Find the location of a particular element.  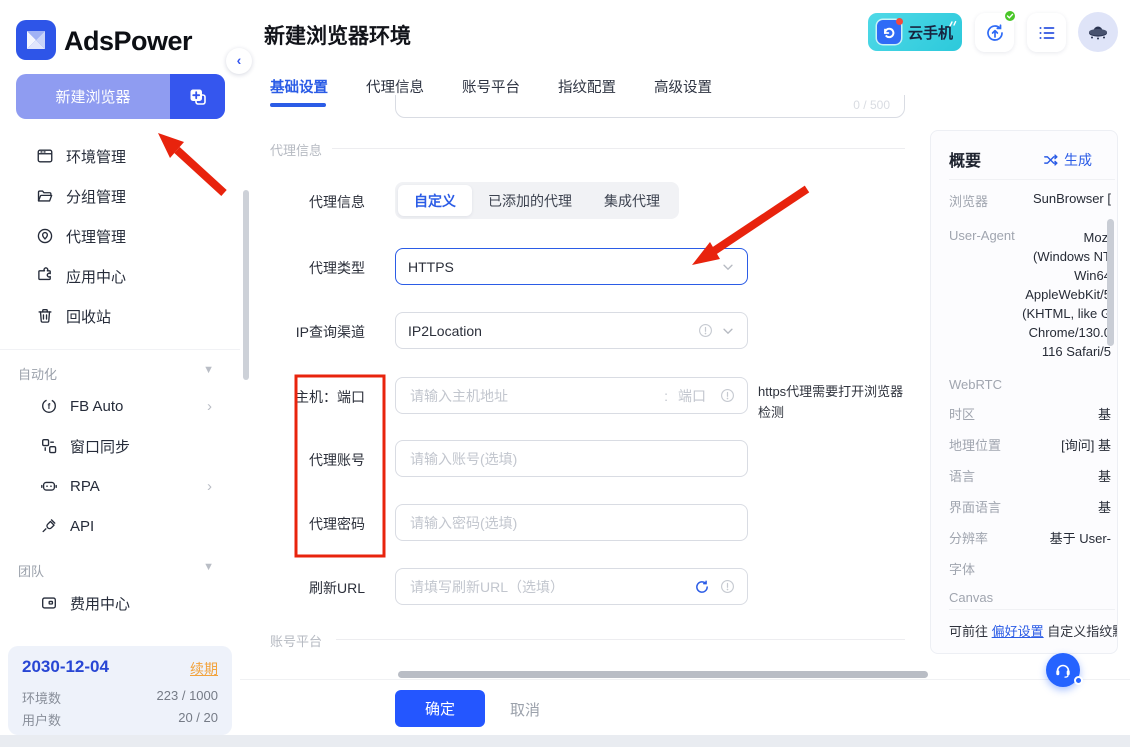

summary-row-ui-language: 界面语言基 is located at coordinates (1030, 507).